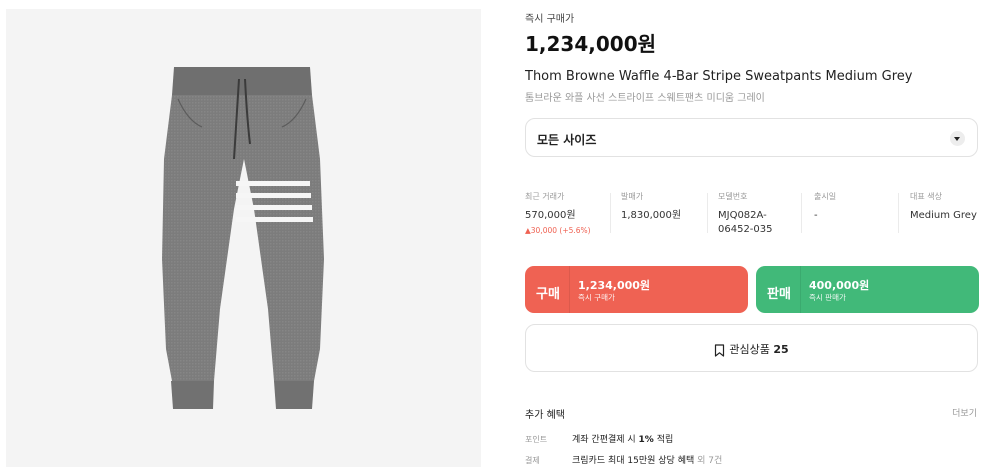 This screenshot has height=467, width=1000. Describe the element at coordinates (964, 412) in the screenshot. I see `benefits-more-link: 더보기` at that location.